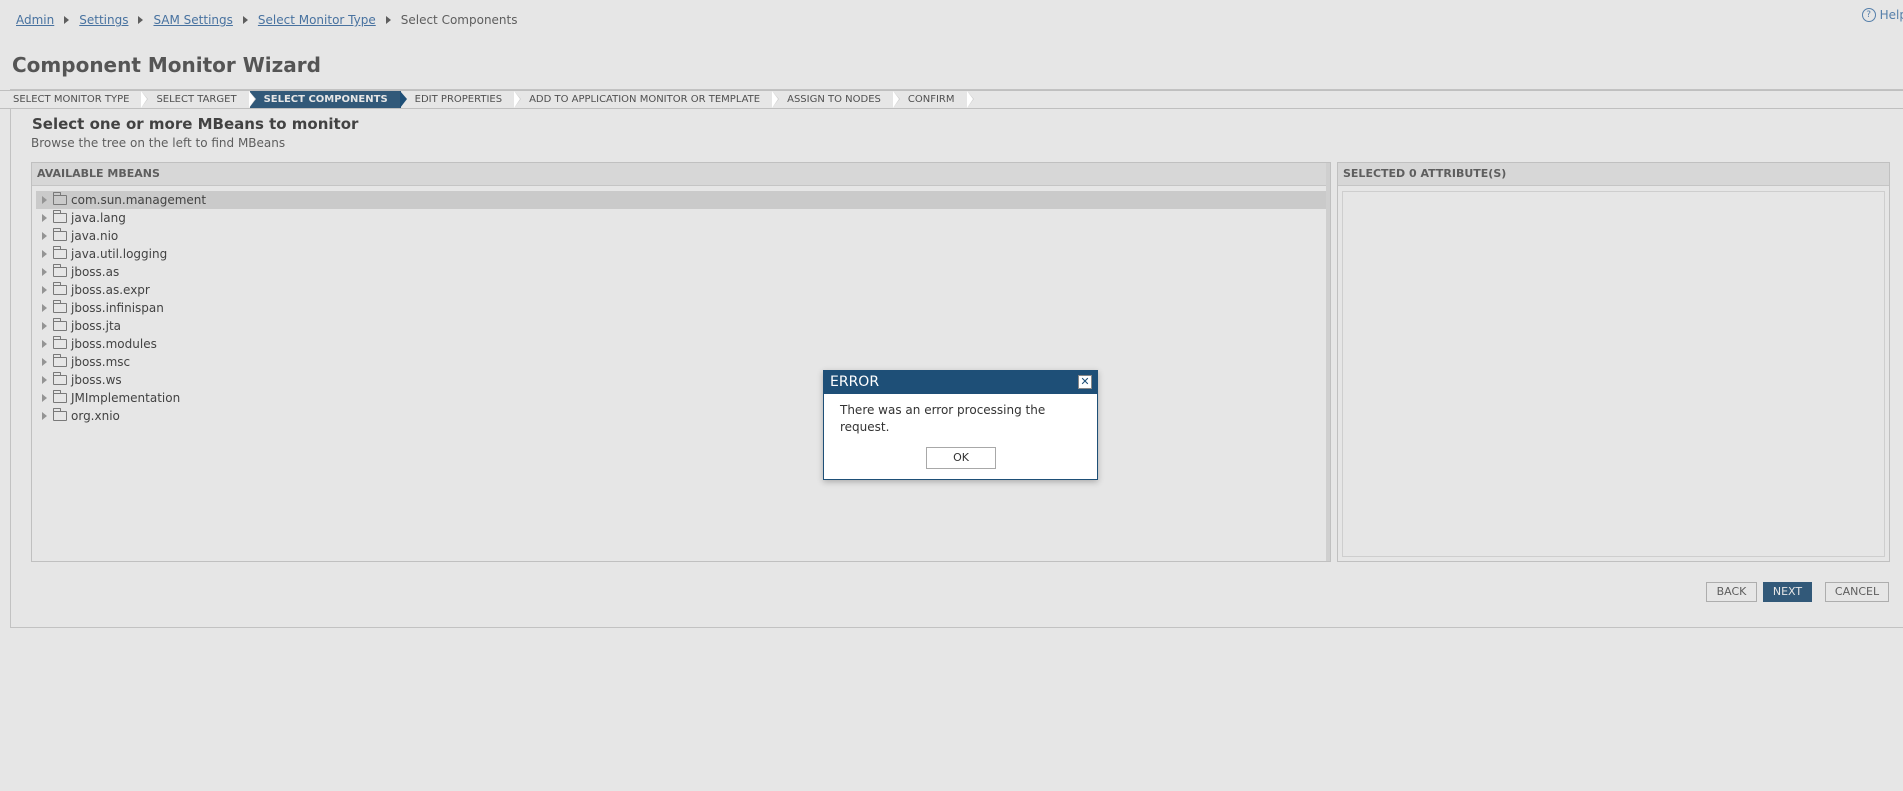 The height and width of the screenshot is (791, 1903). I want to click on dialog-title: ERROR, so click(855, 382).